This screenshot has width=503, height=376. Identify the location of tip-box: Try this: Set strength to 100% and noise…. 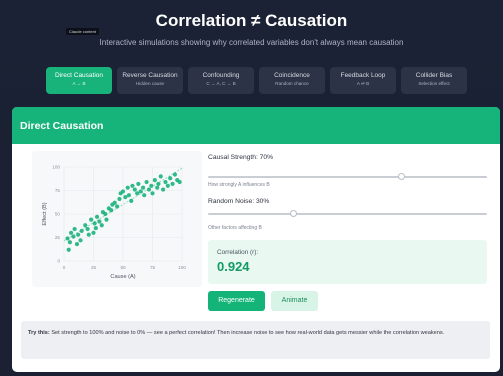
(255, 340).